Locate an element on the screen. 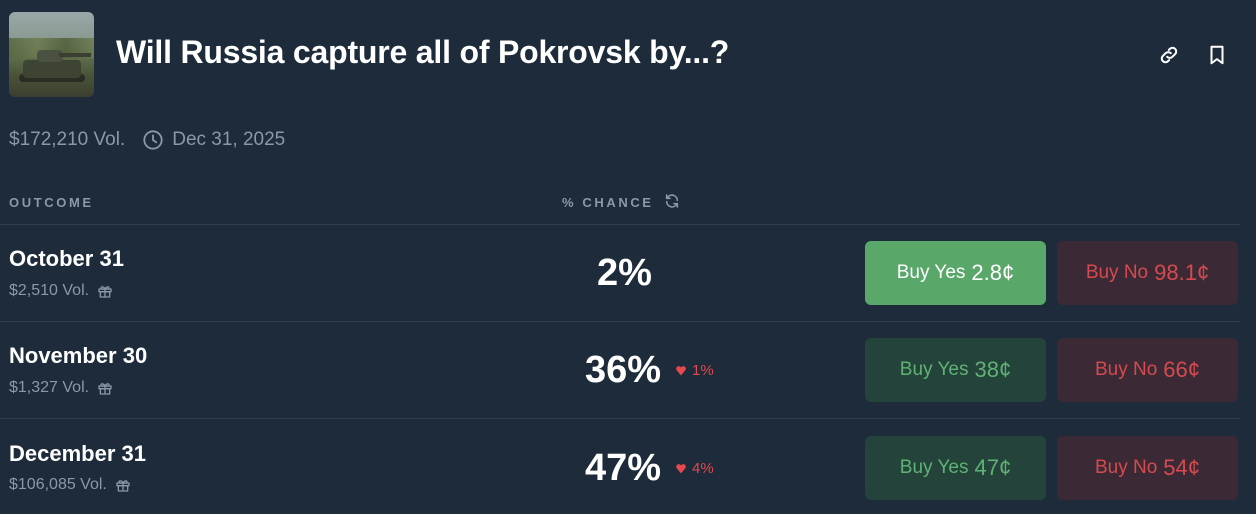 The width and height of the screenshot is (1256, 514). buy-yes-price: 2.8¢ is located at coordinates (993, 272).